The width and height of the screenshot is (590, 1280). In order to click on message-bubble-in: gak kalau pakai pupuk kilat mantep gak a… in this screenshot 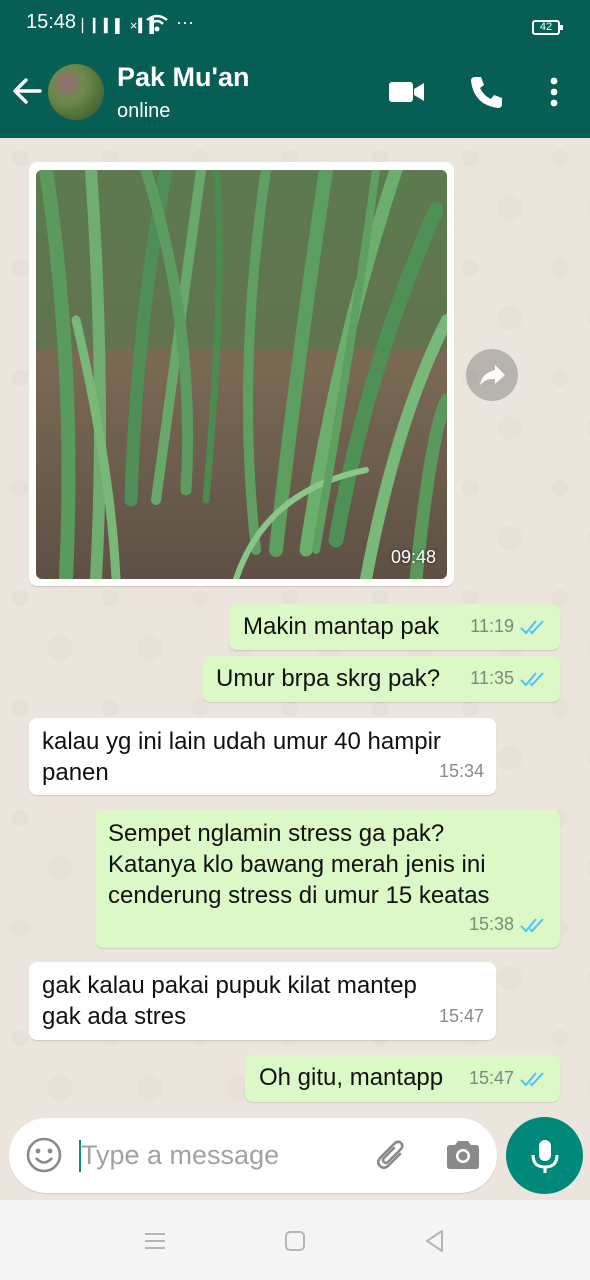, I will do `click(262, 1001)`.